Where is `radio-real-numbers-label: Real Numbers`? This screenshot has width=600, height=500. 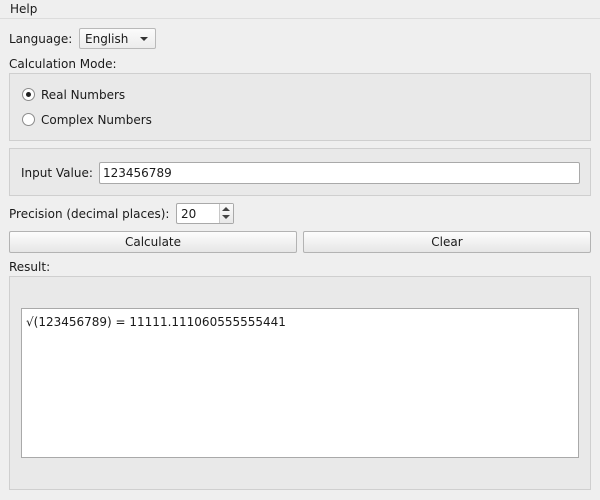
radio-real-numbers-label: Real Numbers is located at coordinates (83, 95).